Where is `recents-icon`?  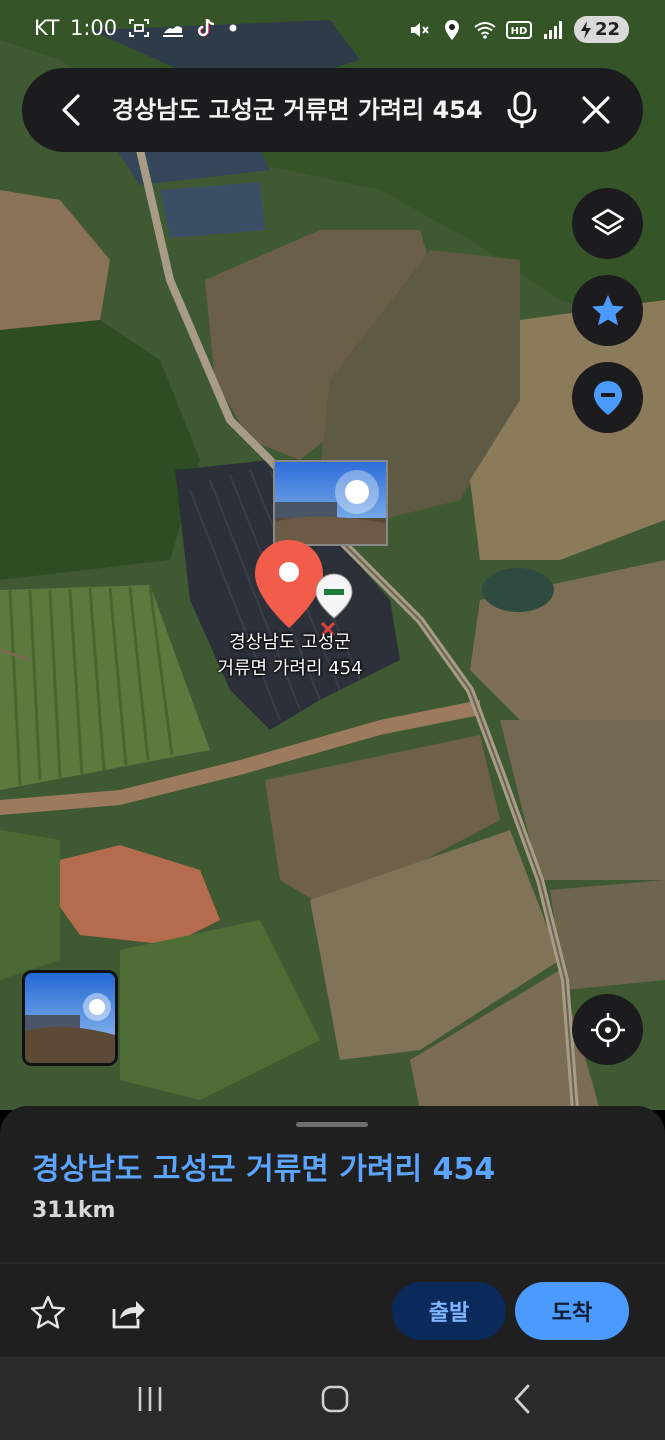
recents-icon is located at coordinates (150, 1399).